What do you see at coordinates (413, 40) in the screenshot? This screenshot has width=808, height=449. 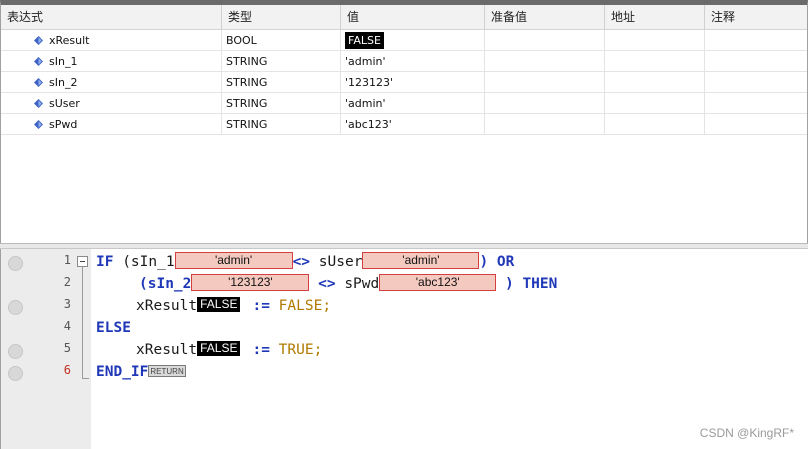 I see `value-cell: FALSE` at bounding box center [413, 40].